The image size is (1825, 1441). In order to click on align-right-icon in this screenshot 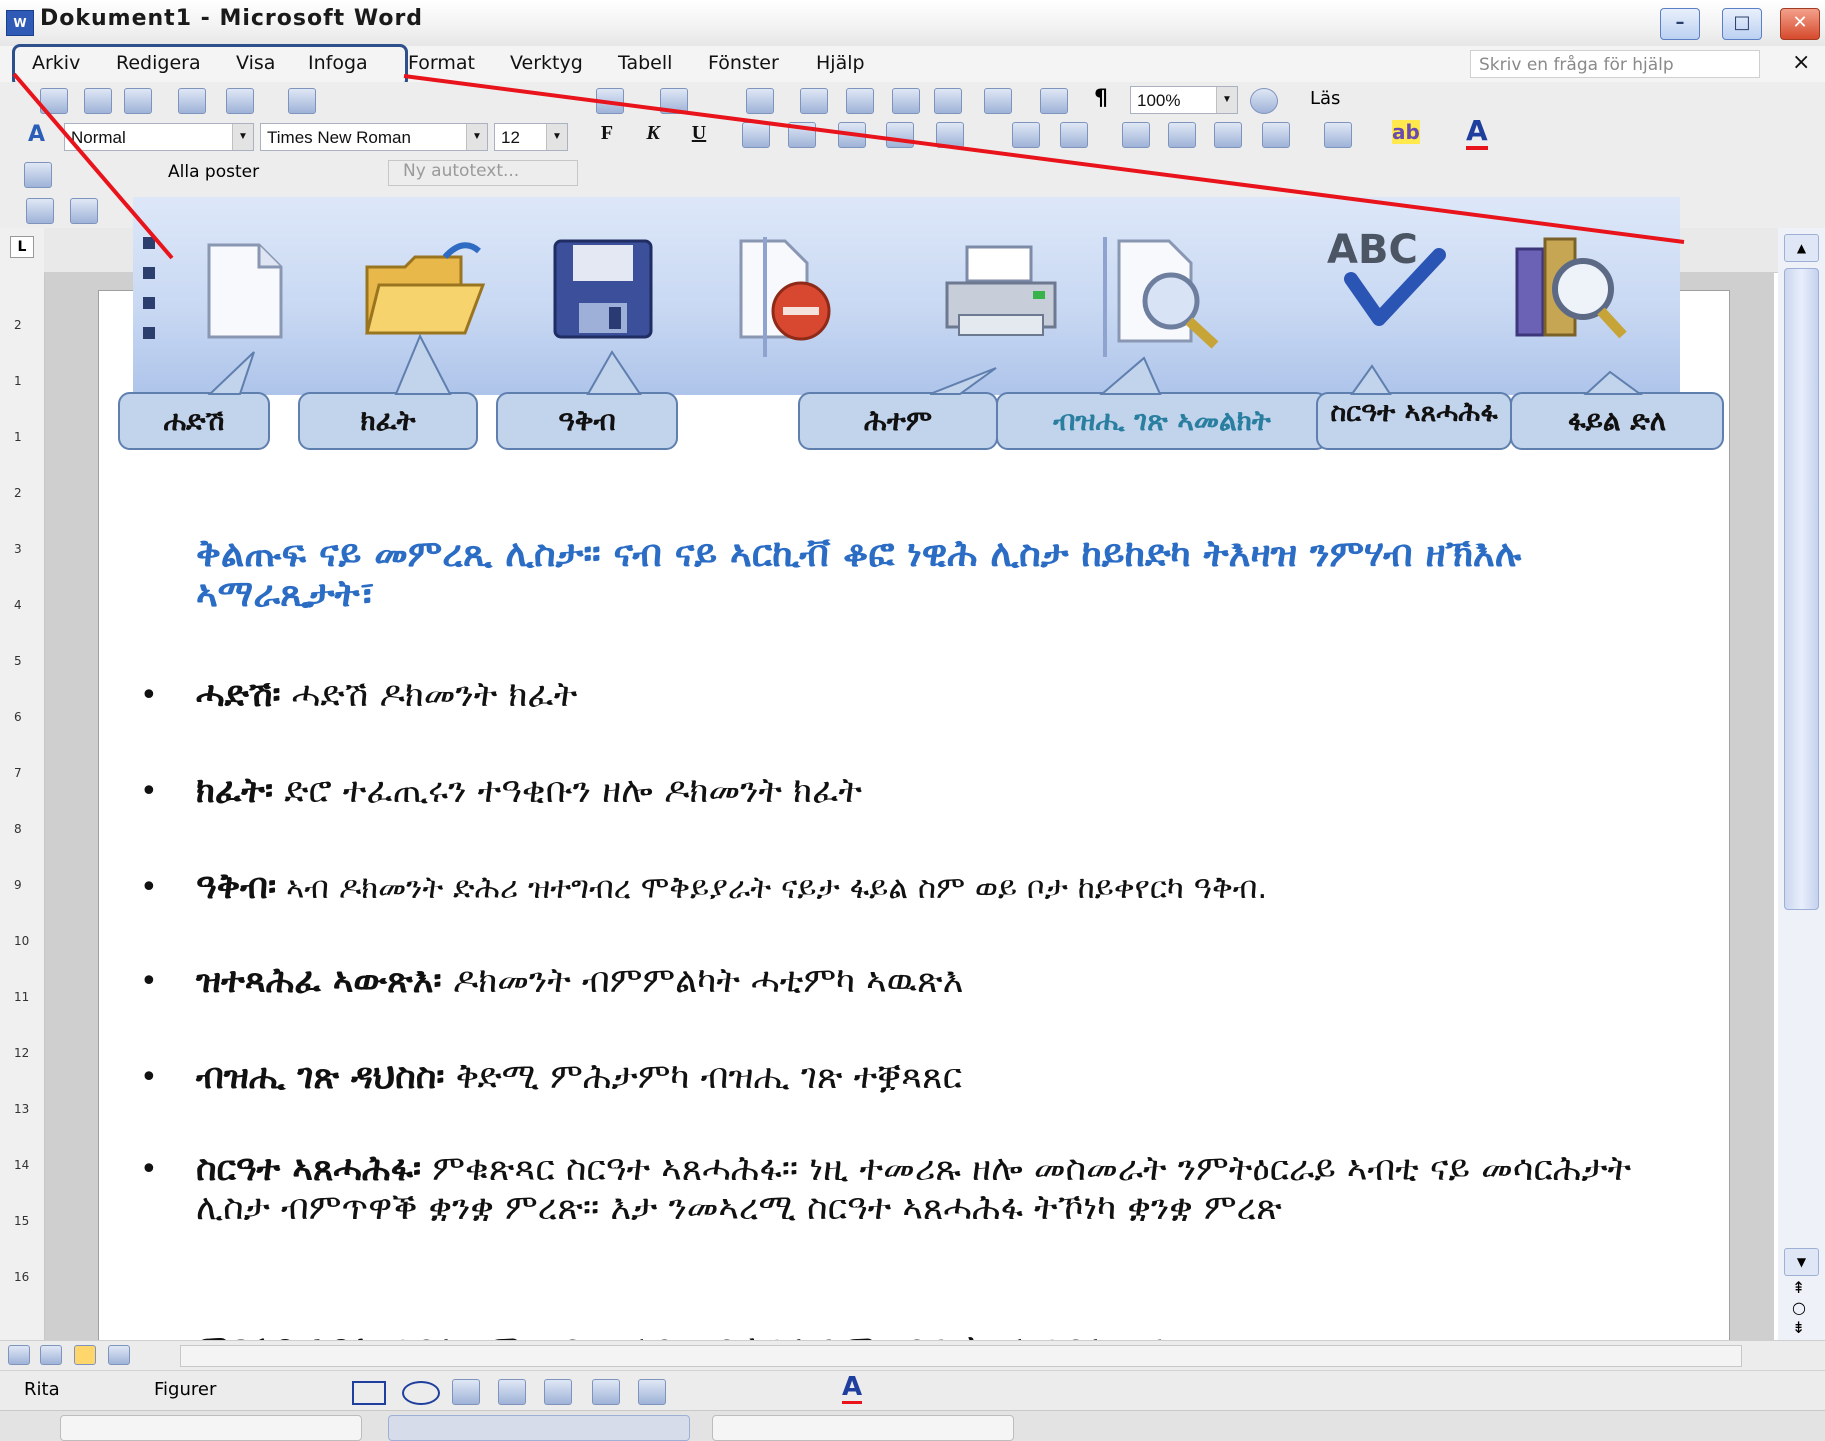, I will do `click(852, 135)`.